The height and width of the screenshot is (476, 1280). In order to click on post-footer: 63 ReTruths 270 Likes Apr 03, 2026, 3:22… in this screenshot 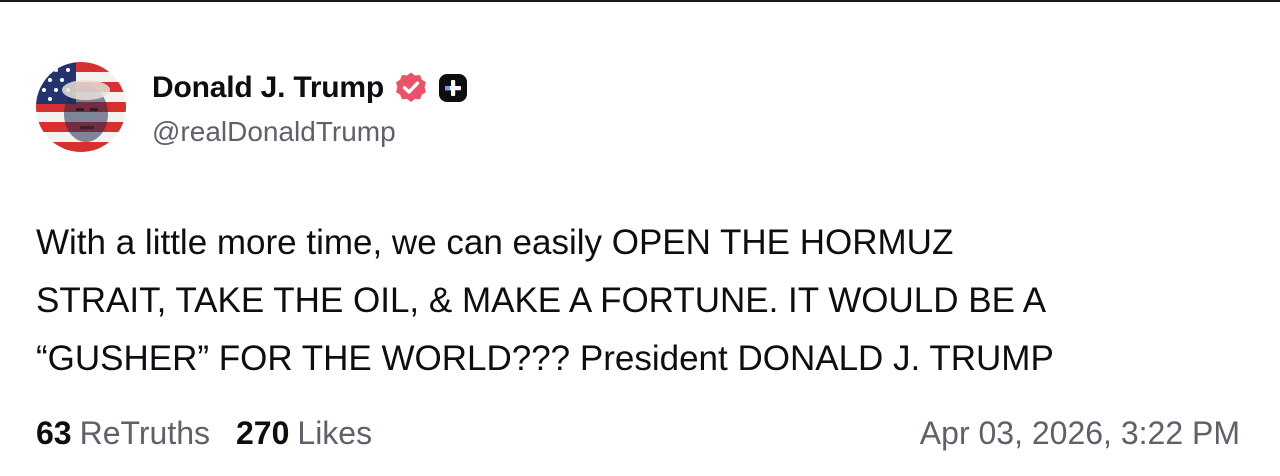, I will do `click(638, 433)`.